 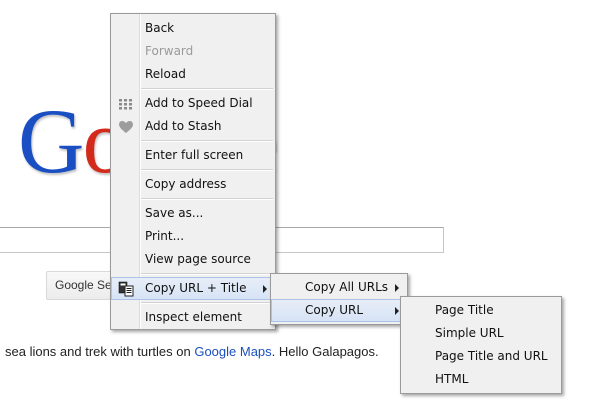 I want to click on menu-item-copy-address: Copy address, so click(x=193, y=184).